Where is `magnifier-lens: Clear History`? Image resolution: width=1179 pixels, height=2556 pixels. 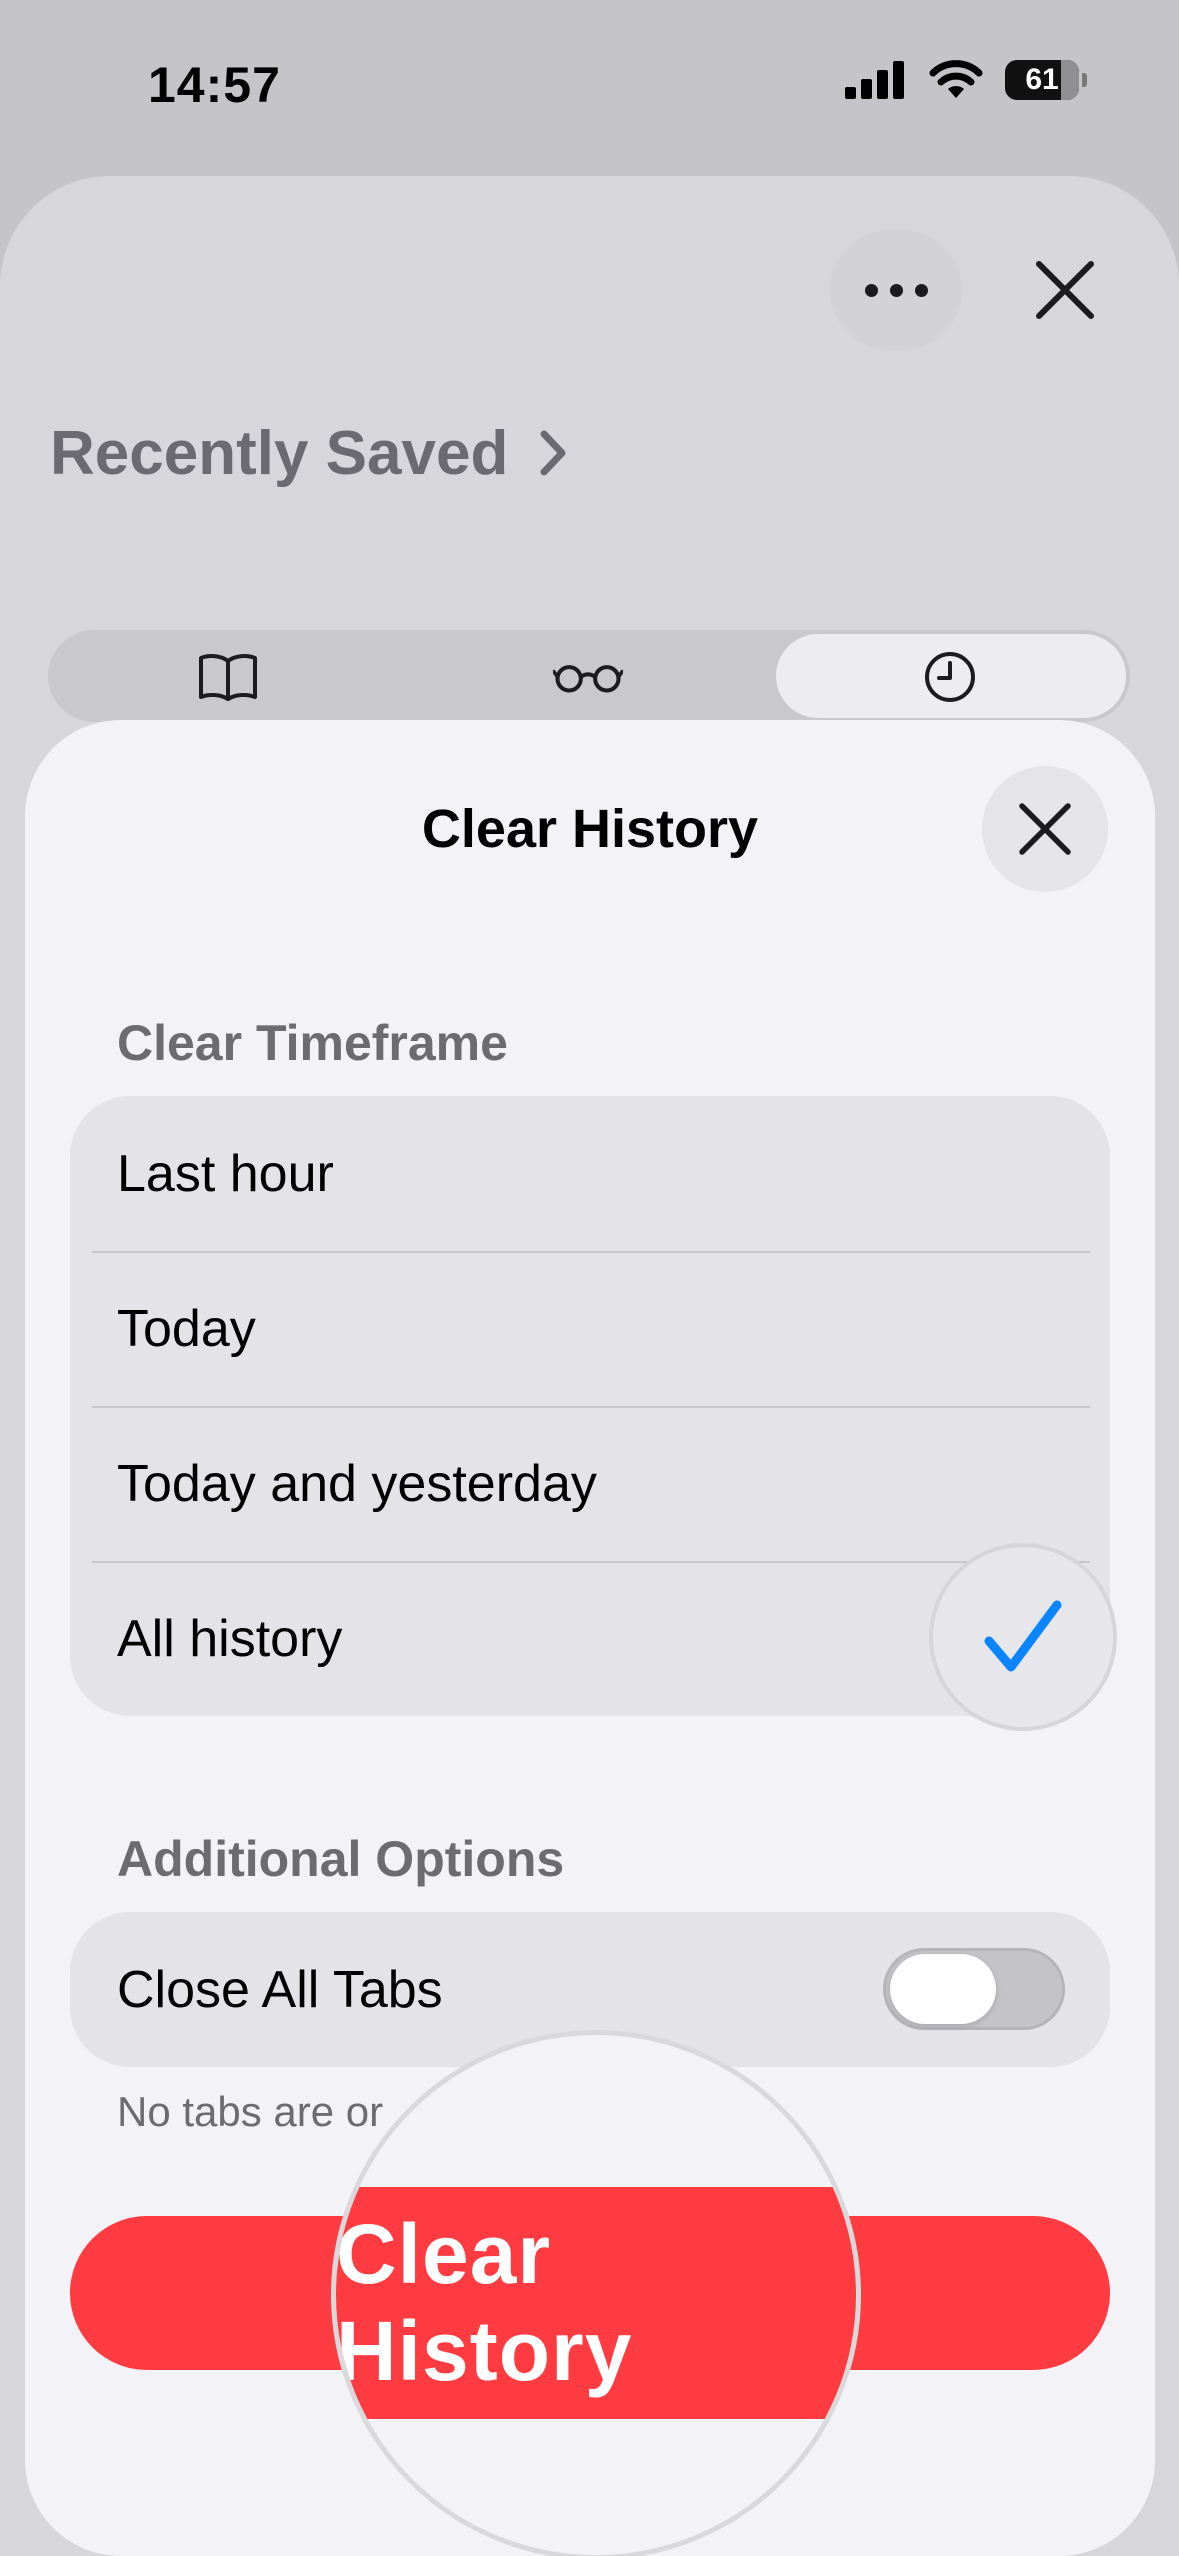 magnifier-lens: Clear History is located at coordinates (596, 2293).